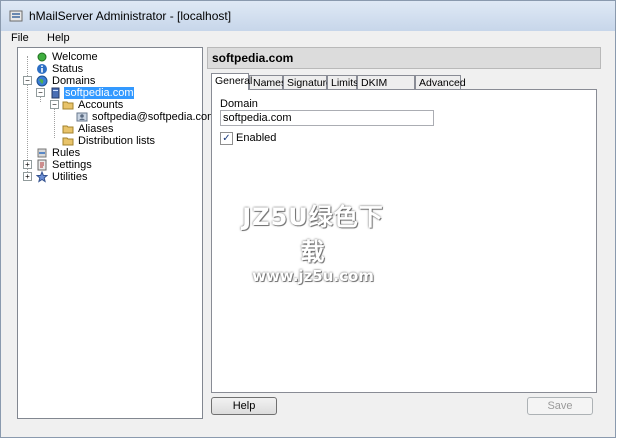 This screenshot has height=440, width=618. I want to click on collapse-accounts-icon: −, so click(54, 104).